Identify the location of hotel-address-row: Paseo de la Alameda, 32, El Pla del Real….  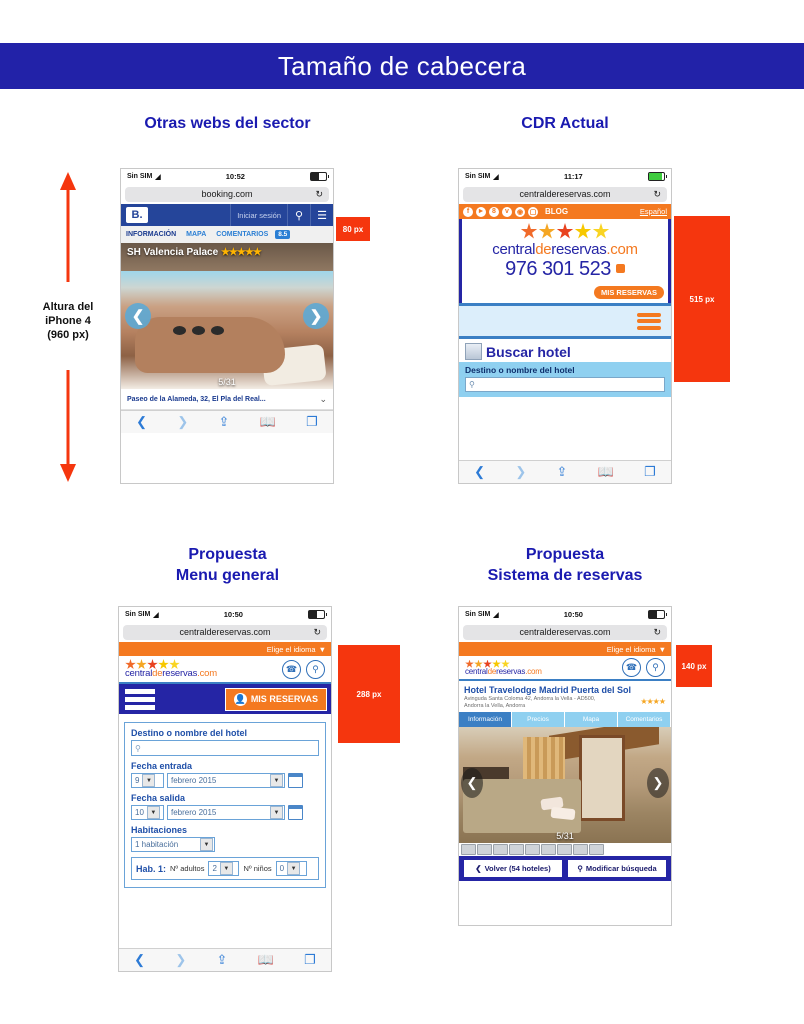
(227, 399).